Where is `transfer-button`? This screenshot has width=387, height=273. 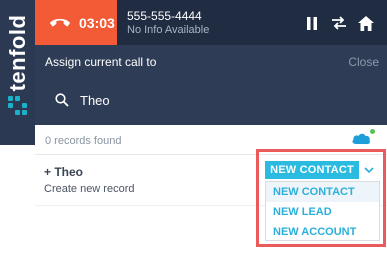 transfer-button is located at coordinates (339, 23).